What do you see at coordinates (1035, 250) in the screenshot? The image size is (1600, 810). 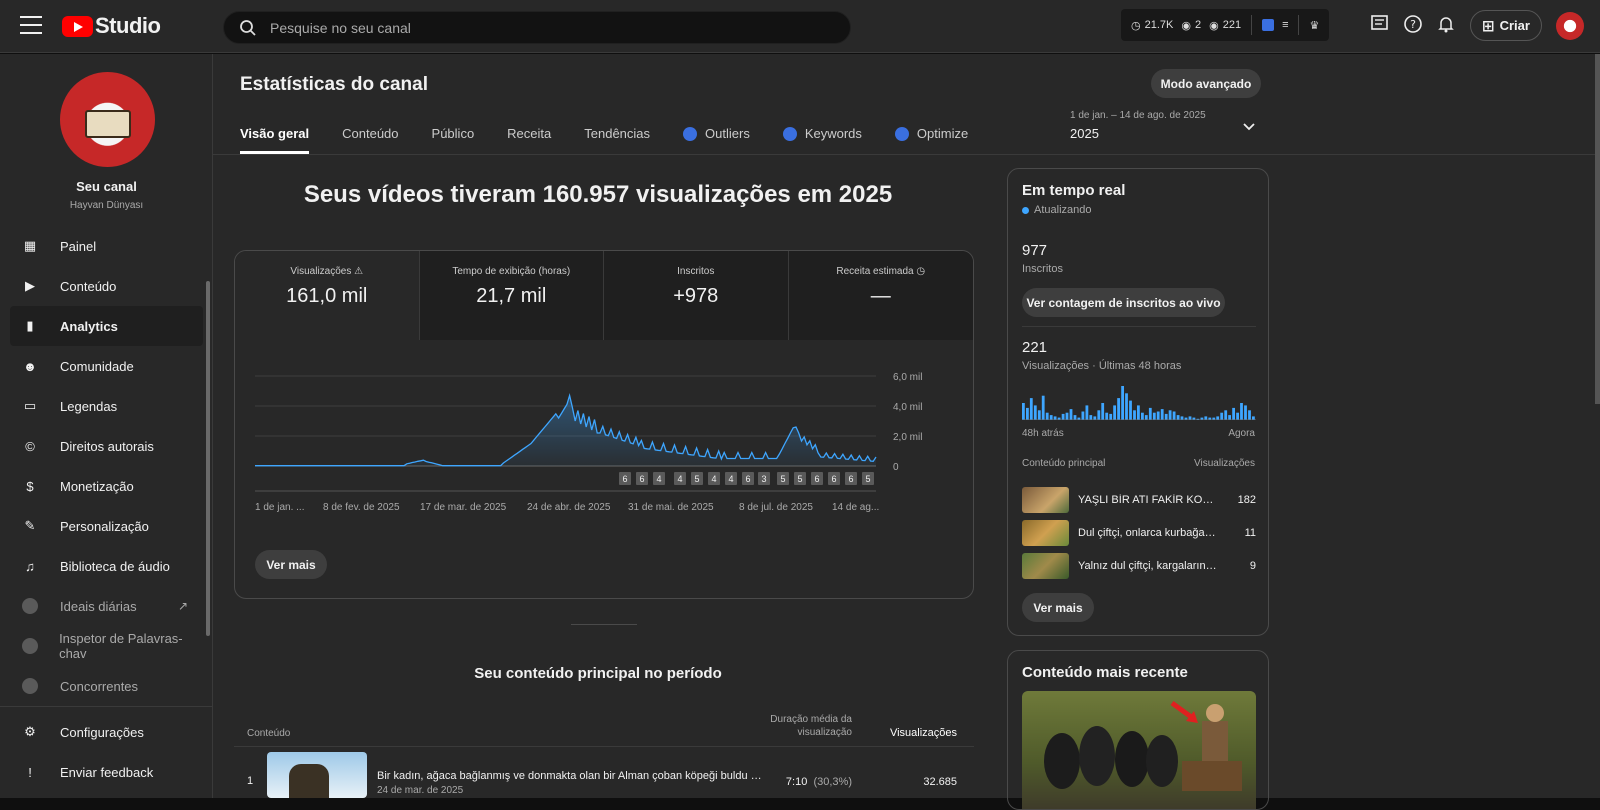 I see `realtime-subs-value: 977` at bounding box center [1035, 250].